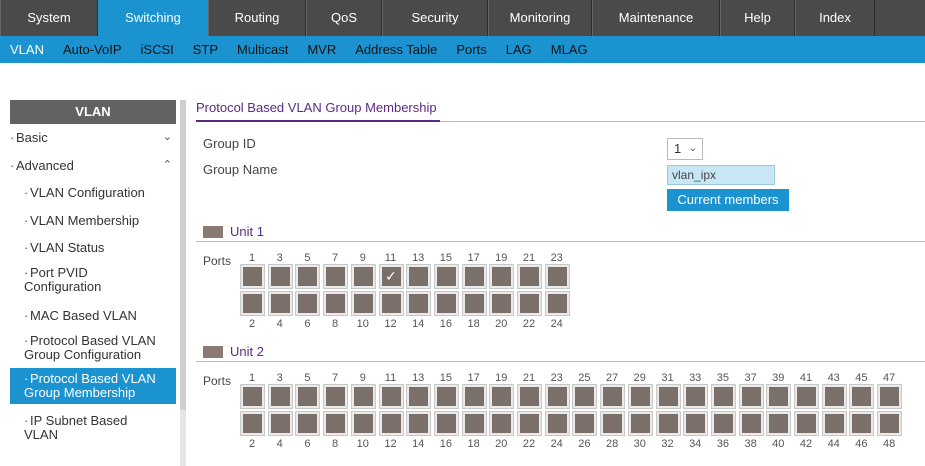 The height and width of the screenshot is (466, 925). Describe the element at coordinates (471, 49) in the screenshot. I see `subnav-ports: Ports` at that location.